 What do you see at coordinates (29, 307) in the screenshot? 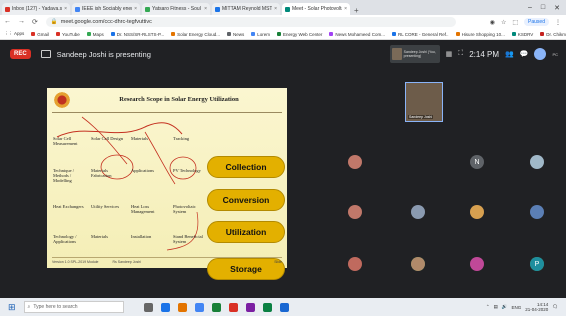
I see `search-icon: ⌕` at bounding box center [29, 307].